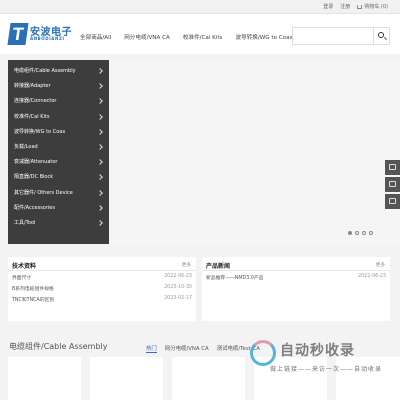  I want to click on list-item: 界面尺寸 2022-06-23, so click(102, 276).